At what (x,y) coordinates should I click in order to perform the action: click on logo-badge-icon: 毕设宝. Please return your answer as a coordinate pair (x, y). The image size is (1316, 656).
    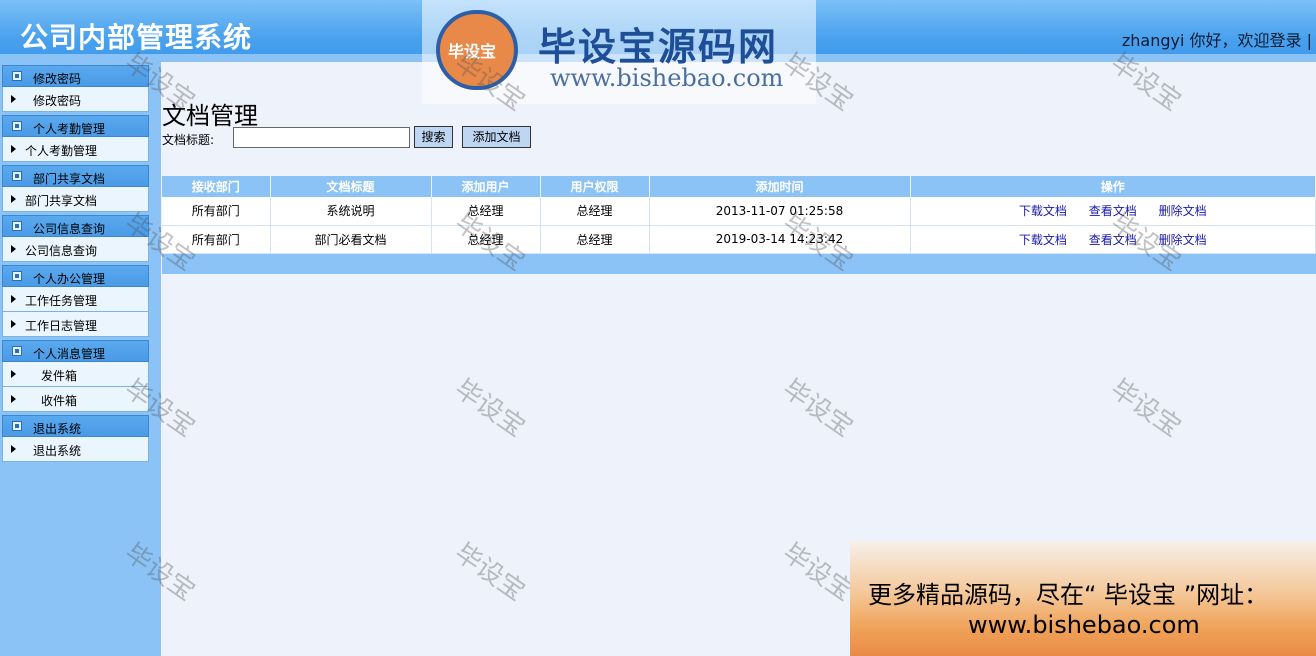
    Looking at the image, I should click on (477, 50).